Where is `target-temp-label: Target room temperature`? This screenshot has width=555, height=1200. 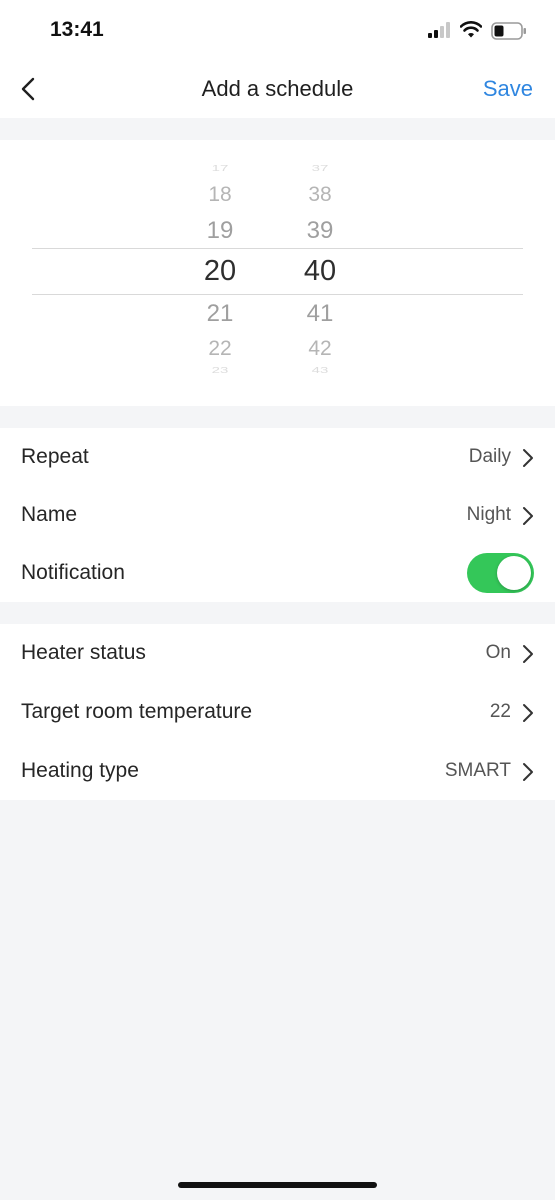
target-temp-label: Target room temperature is located at coordinates (137, 711).